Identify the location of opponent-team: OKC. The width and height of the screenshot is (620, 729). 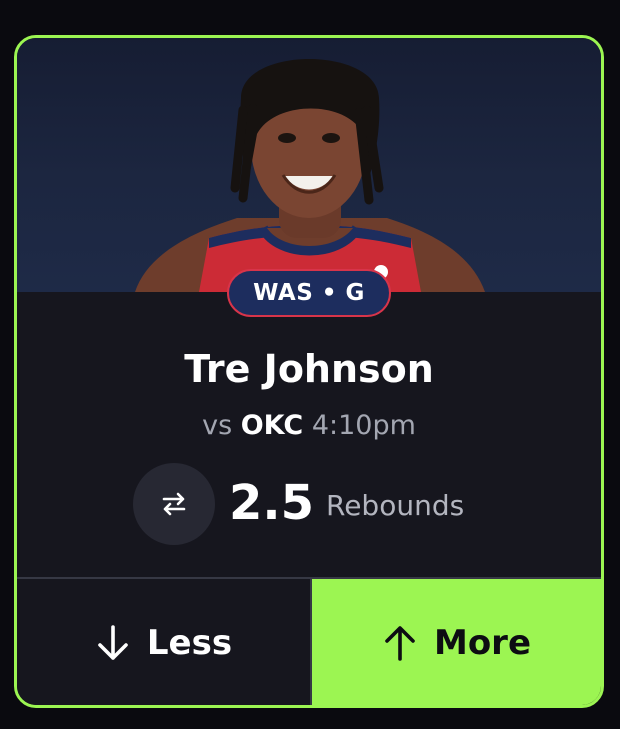
(272, 425).